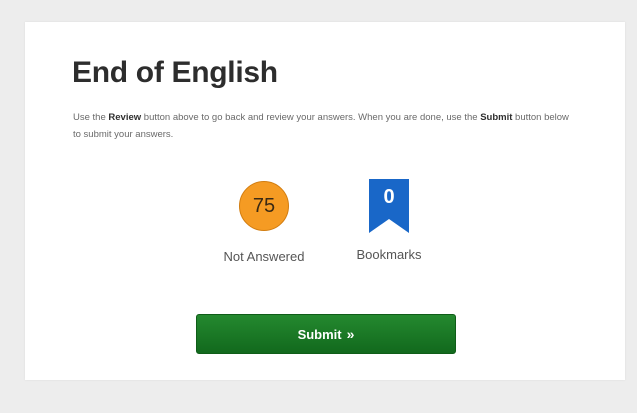 The width and height of the screenshot is (637, 413). Describe the element at coordinates (125, 117) in the screenshot. I see `review-keyword: Review` at that location.